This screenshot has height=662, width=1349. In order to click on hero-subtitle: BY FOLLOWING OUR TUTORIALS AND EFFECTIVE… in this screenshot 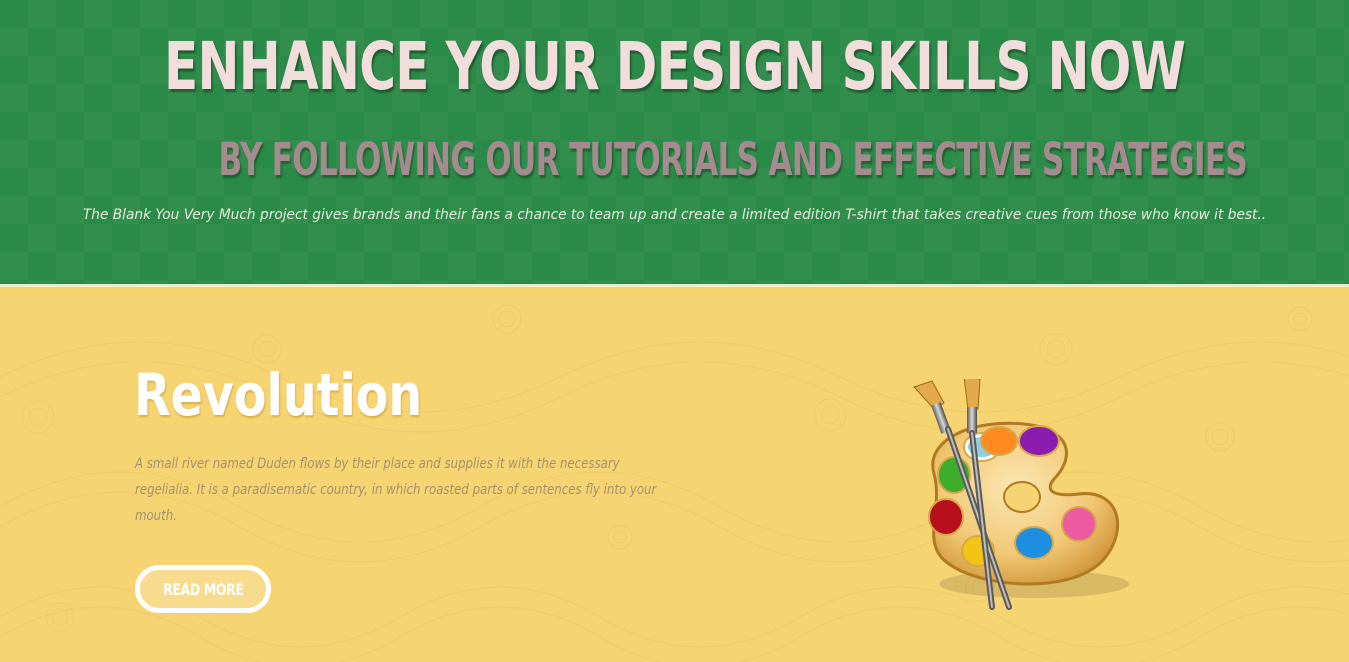, I will do `click(733, 159)`.